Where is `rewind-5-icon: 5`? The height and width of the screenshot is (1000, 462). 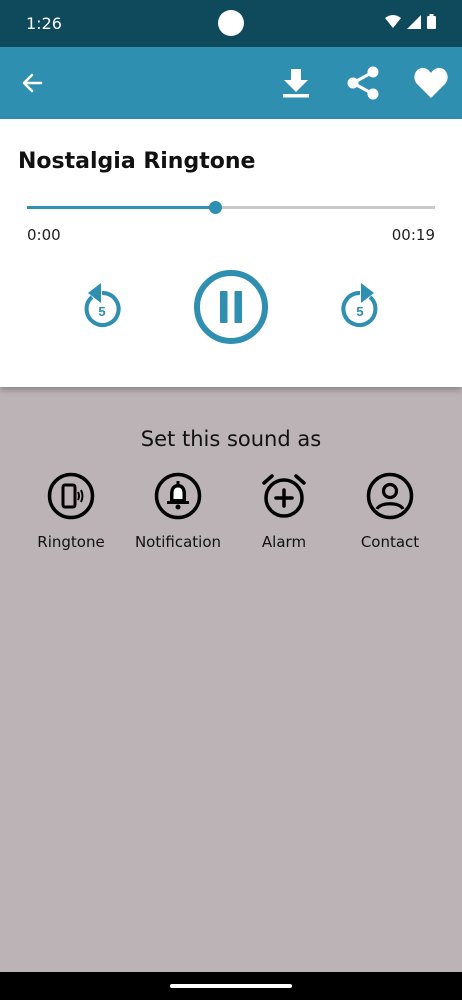 rewind-5-icon: 5 is located at coordinates (102, 305).